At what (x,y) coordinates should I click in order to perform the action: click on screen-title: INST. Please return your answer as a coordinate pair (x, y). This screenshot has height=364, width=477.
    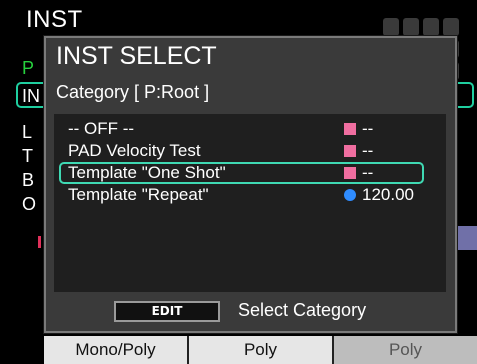
    Looking at the image, I should click on (54, 19).